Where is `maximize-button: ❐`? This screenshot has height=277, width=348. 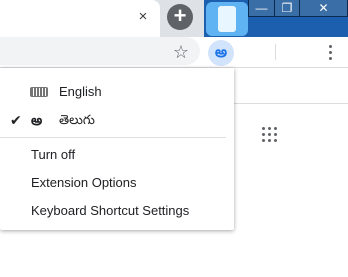
maximize-button: ❐ is located at coordinates (287, 8).